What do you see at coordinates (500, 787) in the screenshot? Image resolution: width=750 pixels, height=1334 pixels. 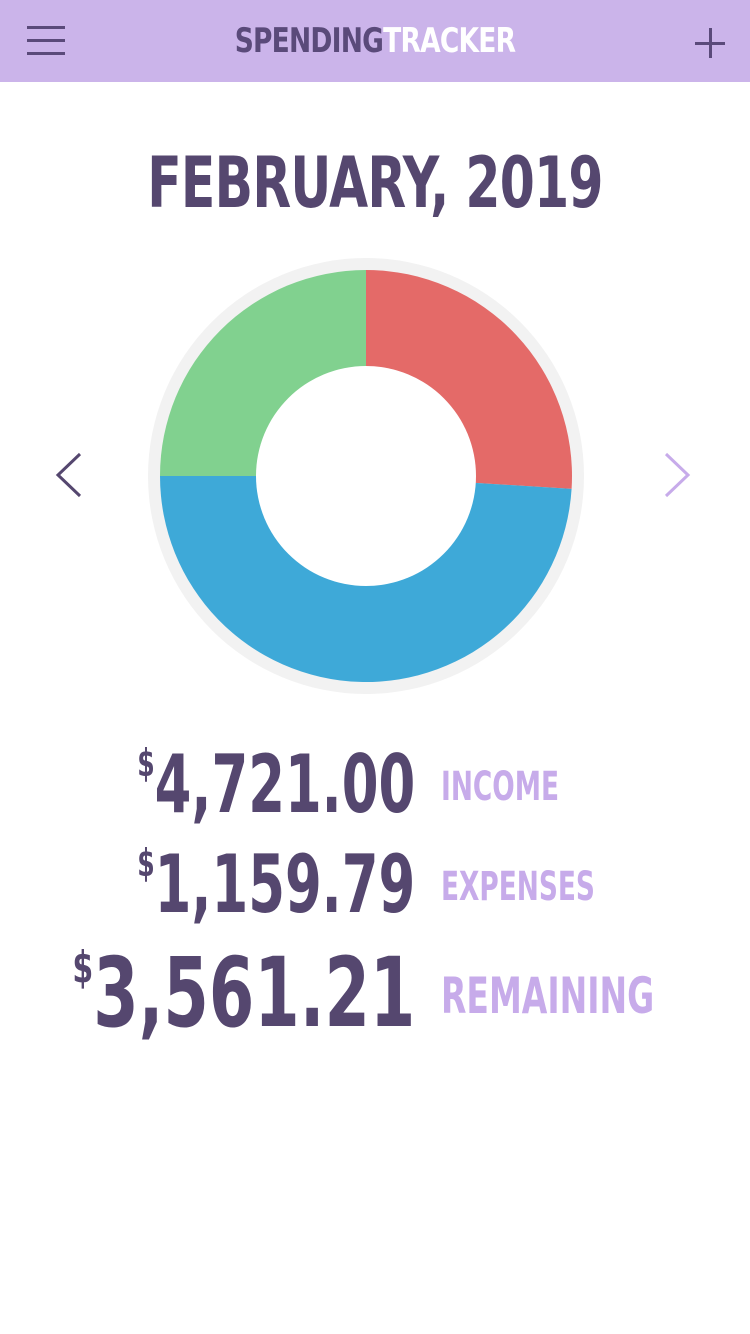 I see `income-label: INCOME` at bounding box center [500, 787].